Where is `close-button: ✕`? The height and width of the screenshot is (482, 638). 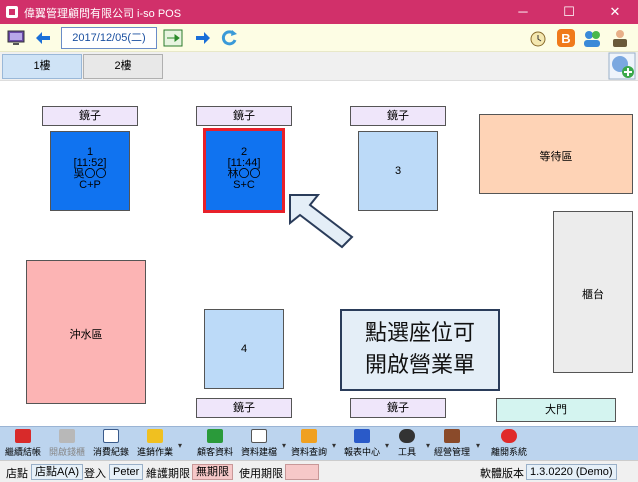 close-button: ✕ is located at coordinates (615, 12).